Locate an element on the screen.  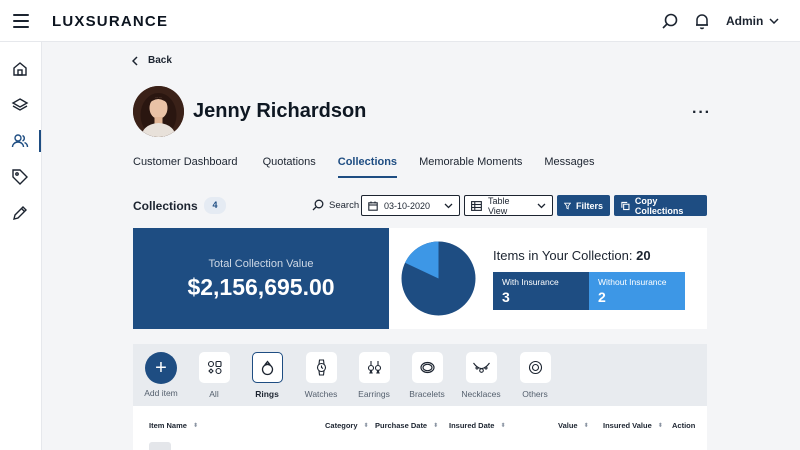
users-icon is located at coordinates (20, 141).